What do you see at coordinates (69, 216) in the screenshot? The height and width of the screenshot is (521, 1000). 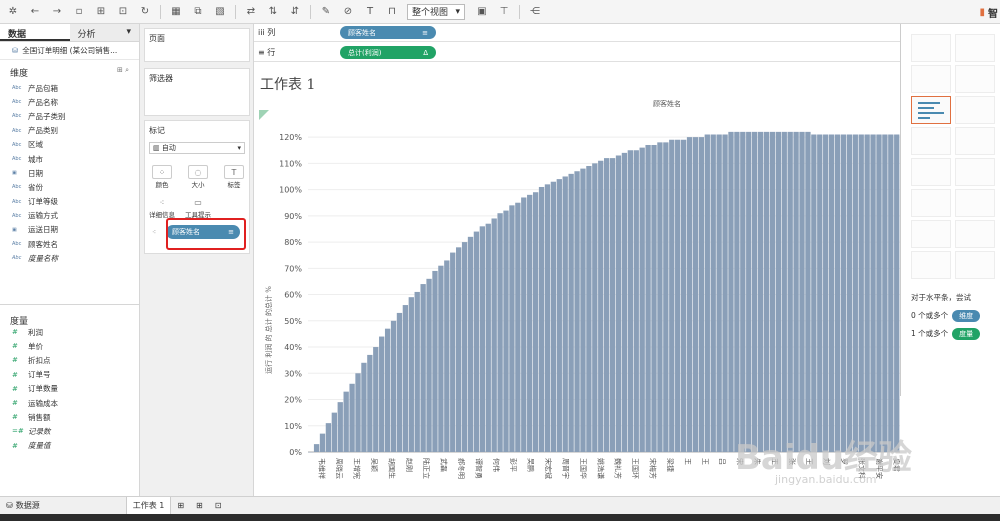 I see `dimension-field: Abc 运输方式` at bounding box center [69, 216].